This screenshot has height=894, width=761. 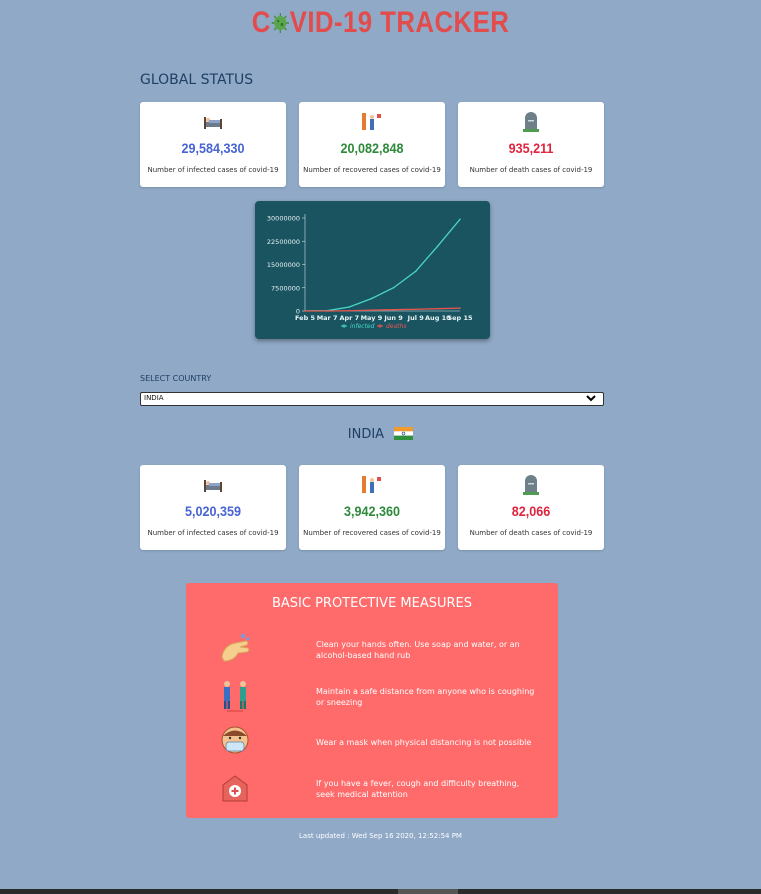 What do you see at coordinates (261, 22) in the screenshot?
I see `title-prefix: C` at bounding box center [261, 22].